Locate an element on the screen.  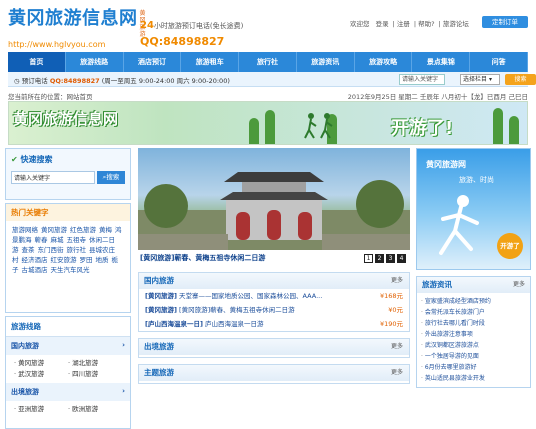
breadcrumb-text: 您当前所在的位置：网站首页 is located at coordinates (50, 97).